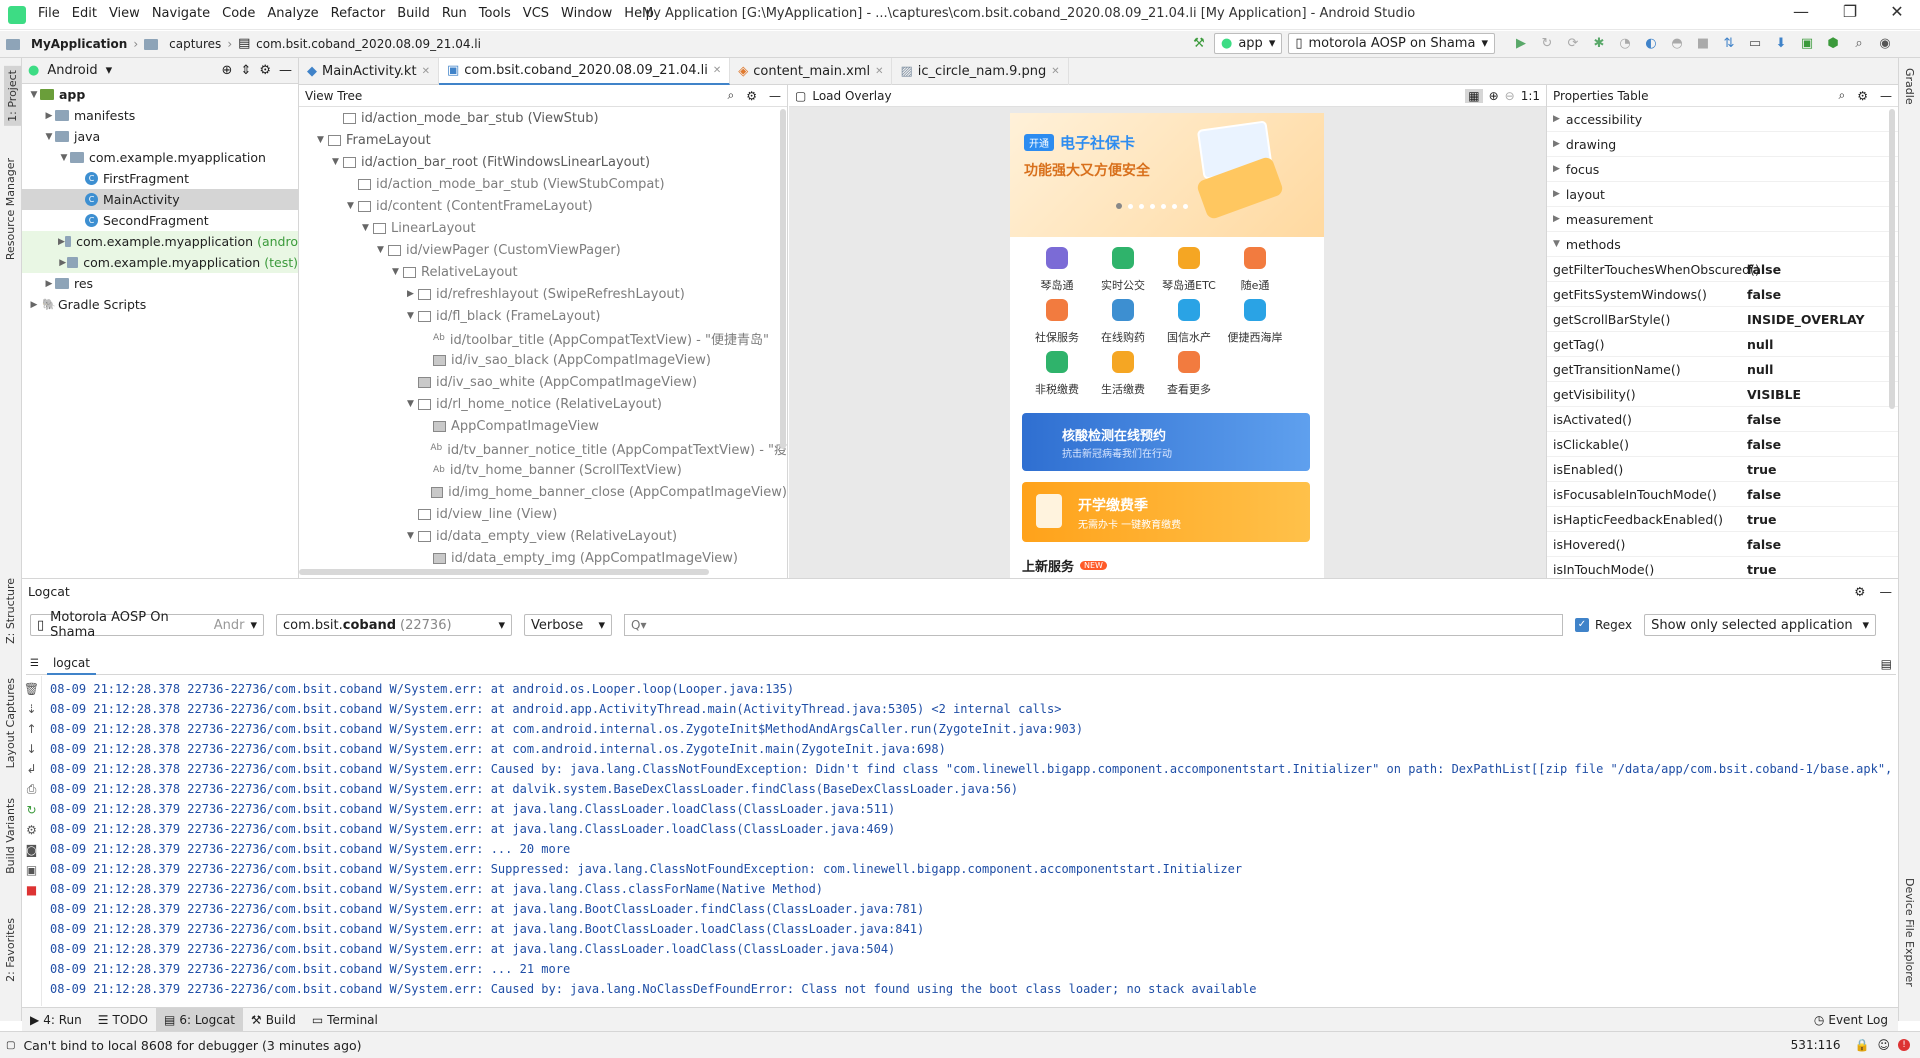 This screenshot has height=1058, width=1920. What do you see at coordinates (1189, 270) in the screenshot?
I see `service-icon-item: 琴岛通ETC` at bounding box center [1189, 270].